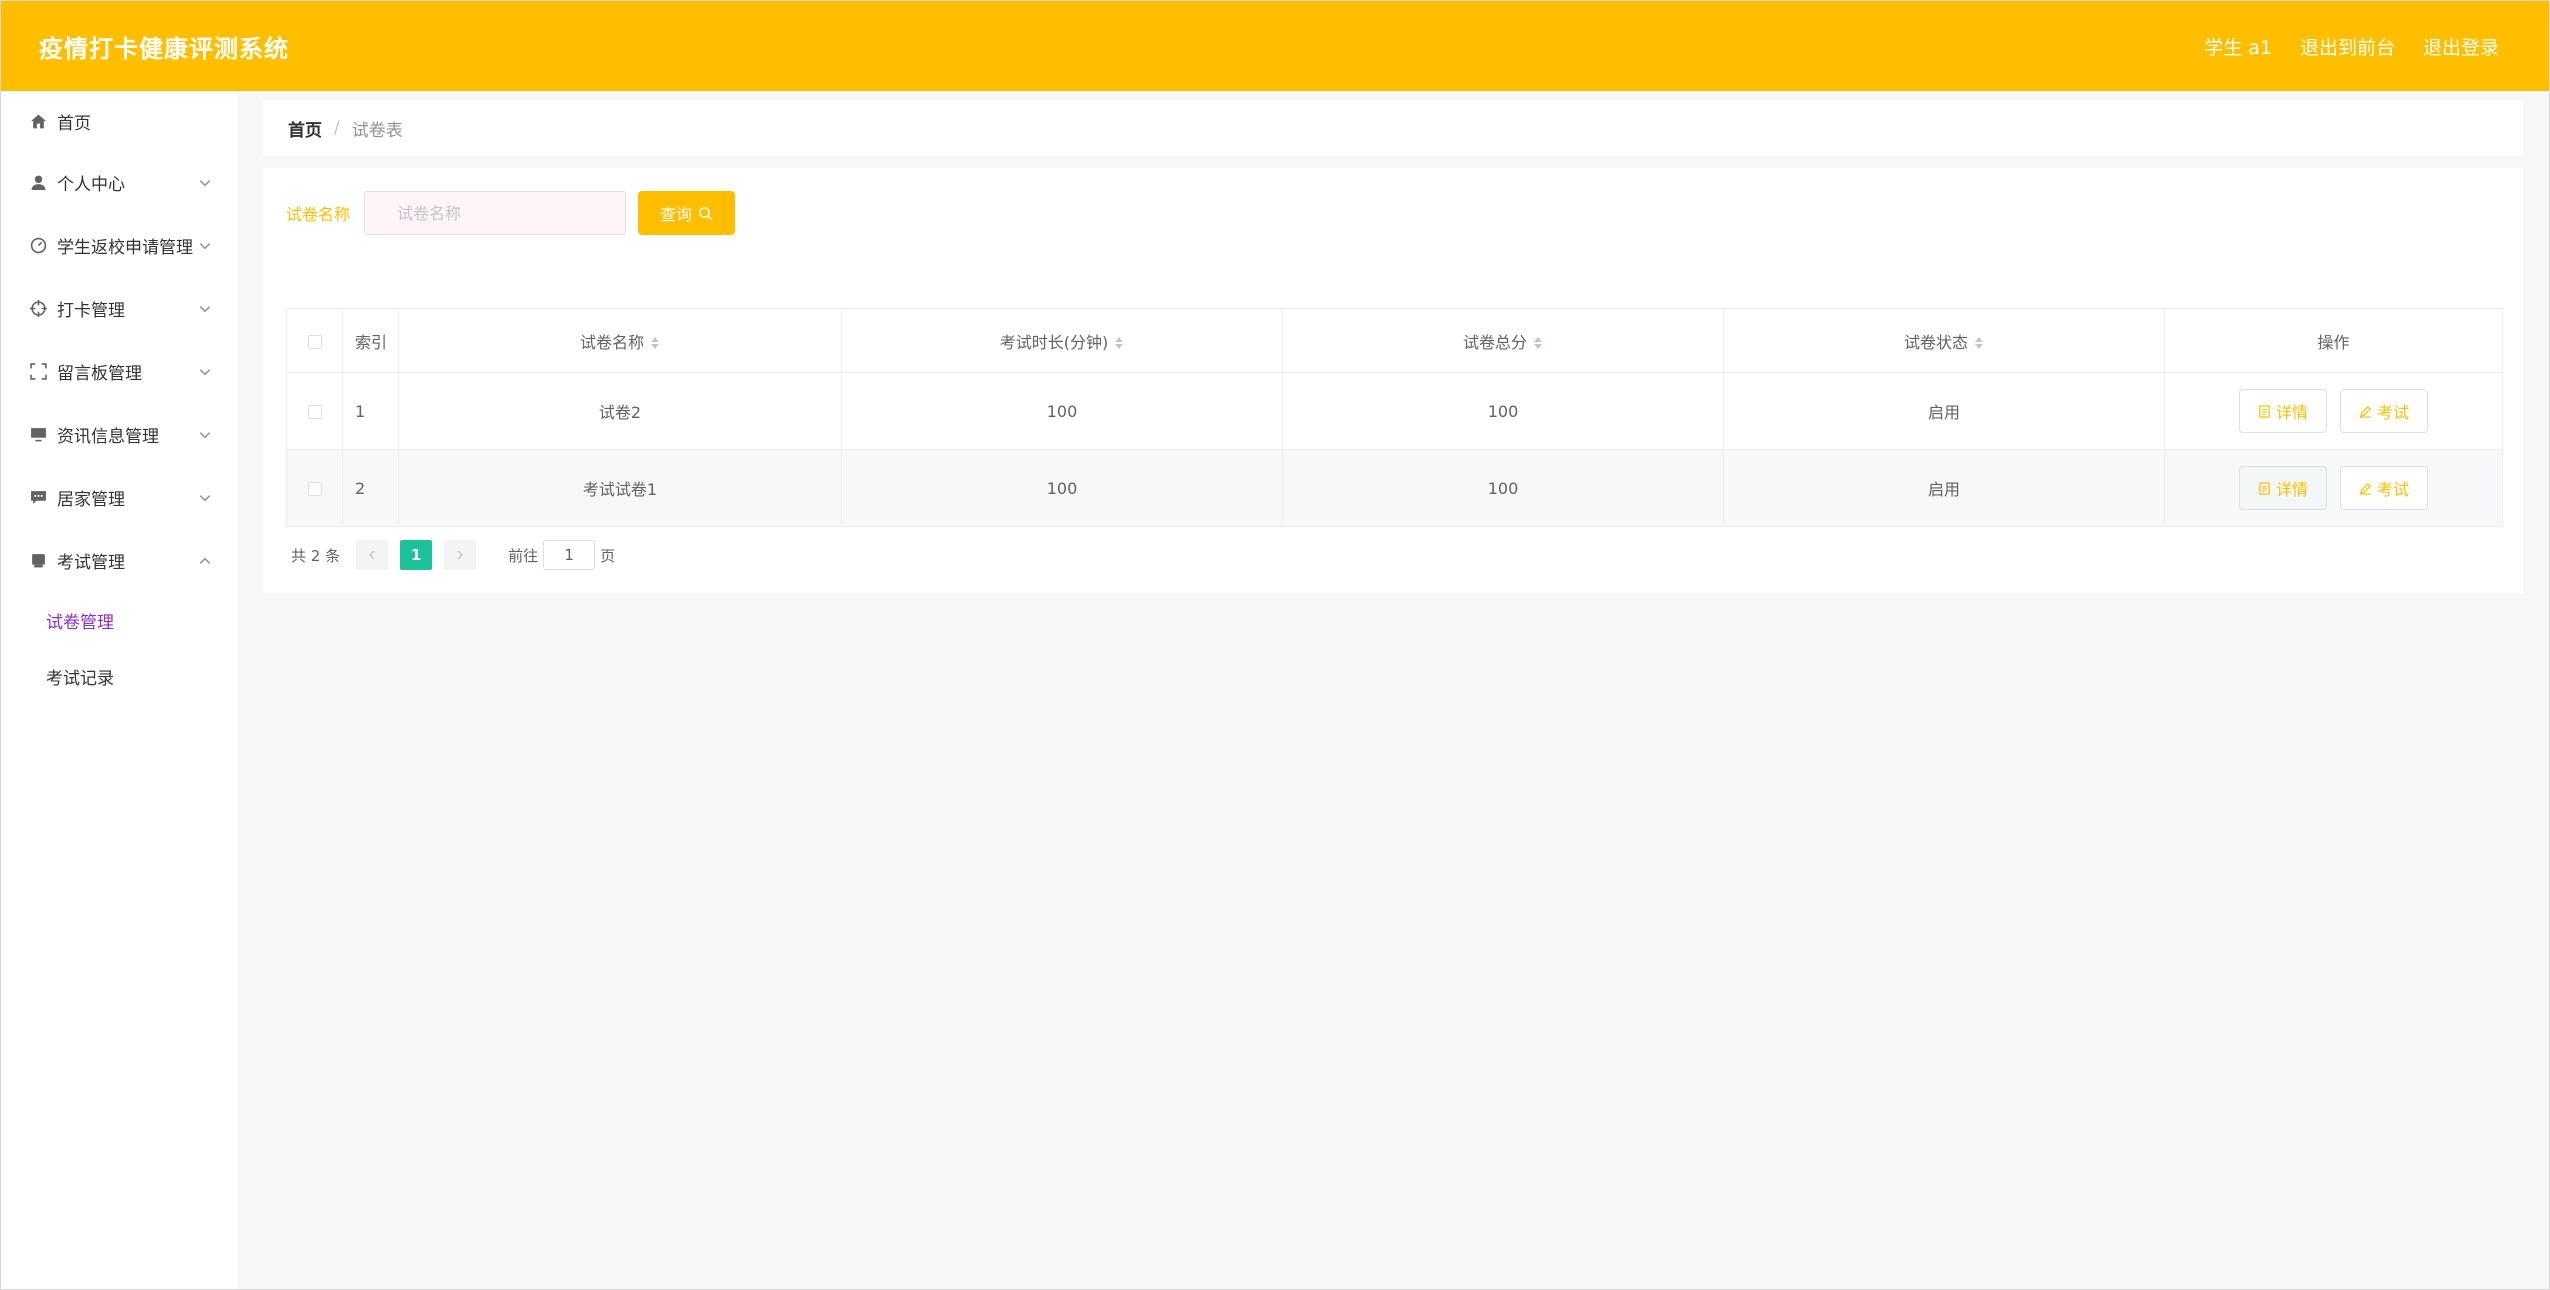  What do you see at coordinates (370, 488) in the screenshot?
I see `row-index: 2` at bounding box center [370, 488].